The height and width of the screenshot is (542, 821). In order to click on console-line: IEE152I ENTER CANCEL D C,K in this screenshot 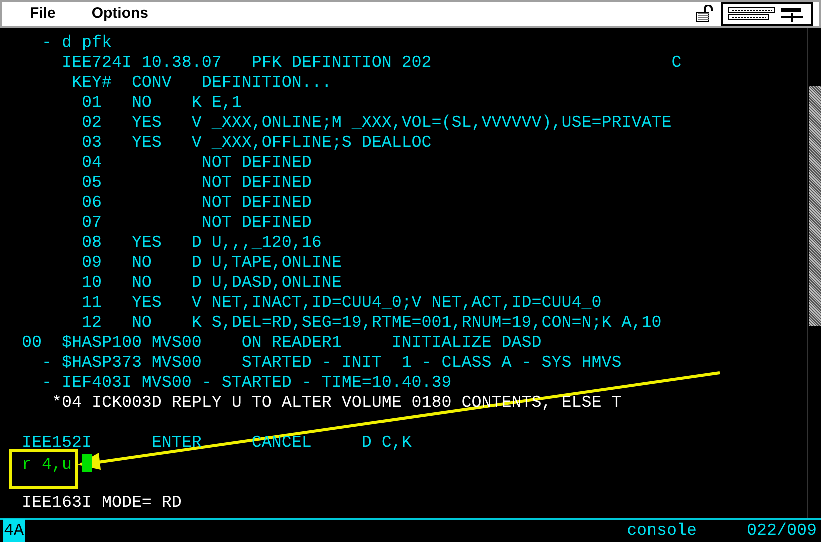, I will do `click(216, 444)`.